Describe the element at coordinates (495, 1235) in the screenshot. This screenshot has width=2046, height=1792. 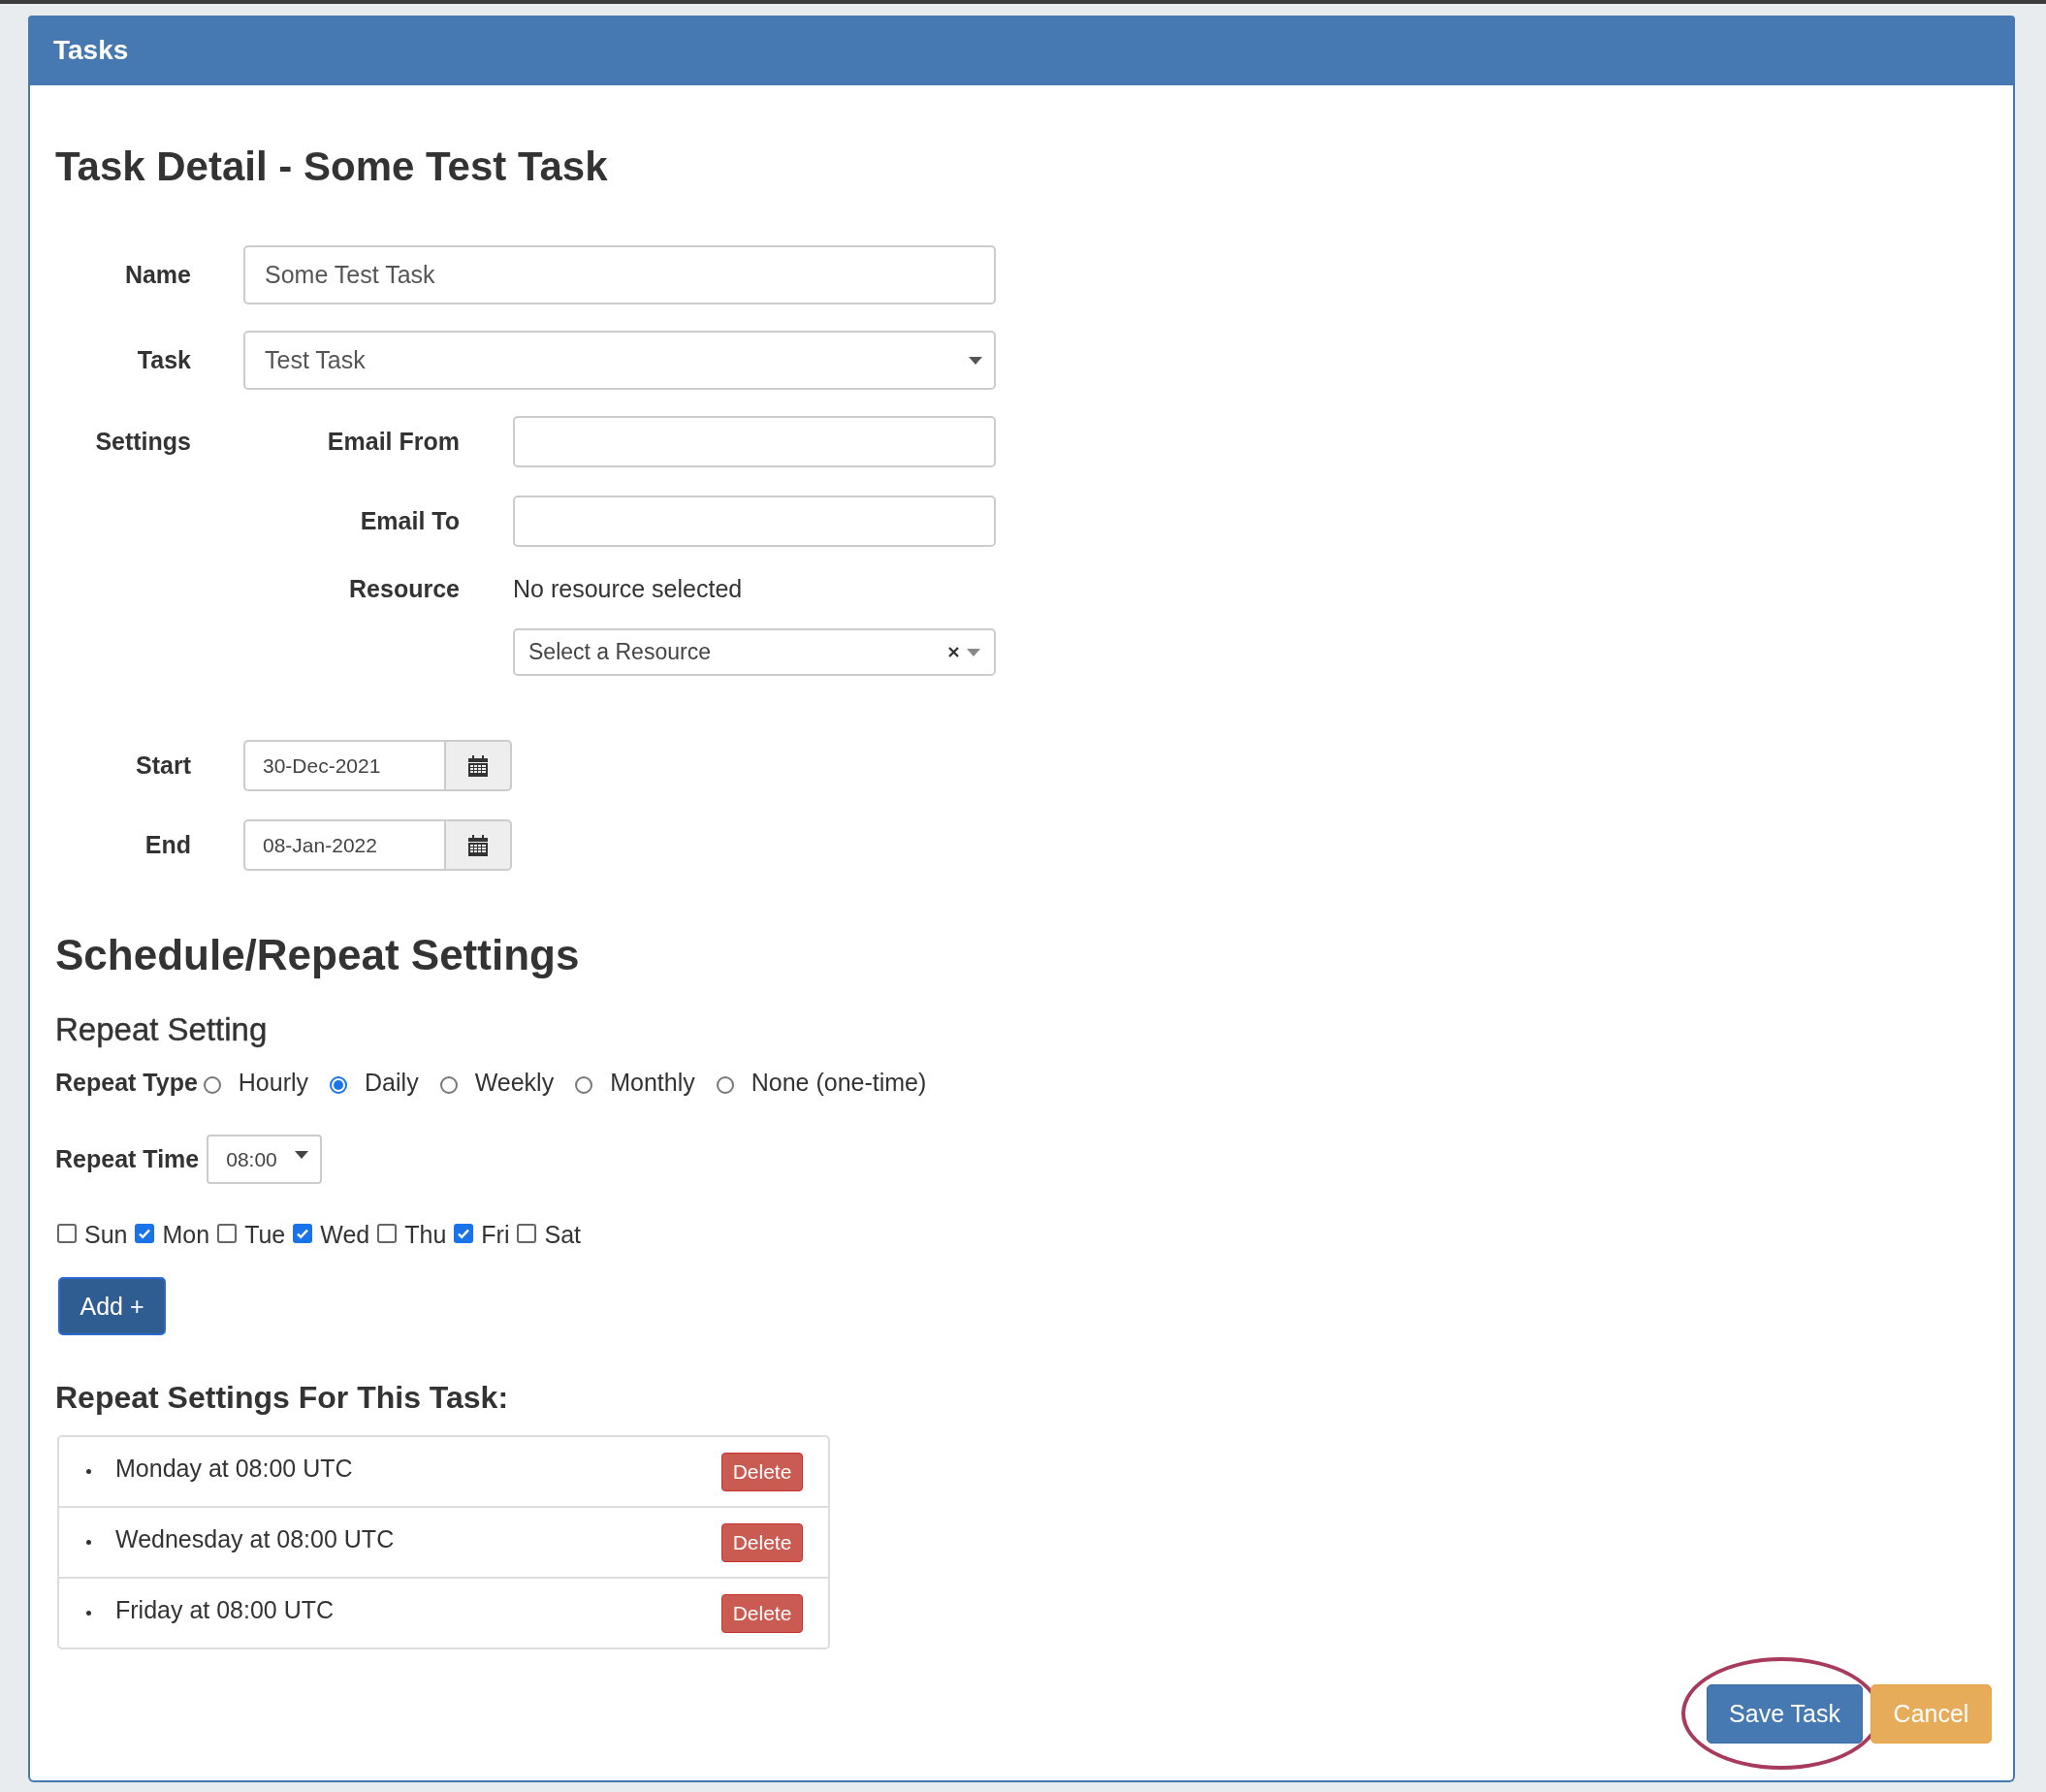
I see `day-label: Fri` at that location.